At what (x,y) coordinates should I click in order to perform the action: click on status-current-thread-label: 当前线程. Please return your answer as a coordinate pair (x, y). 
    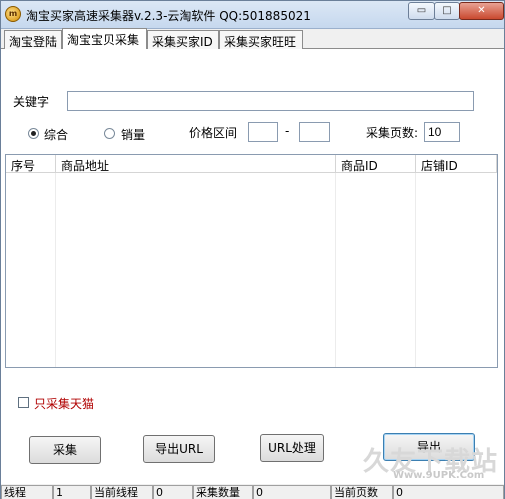
    Looking at the image, I should click on (122, 492).